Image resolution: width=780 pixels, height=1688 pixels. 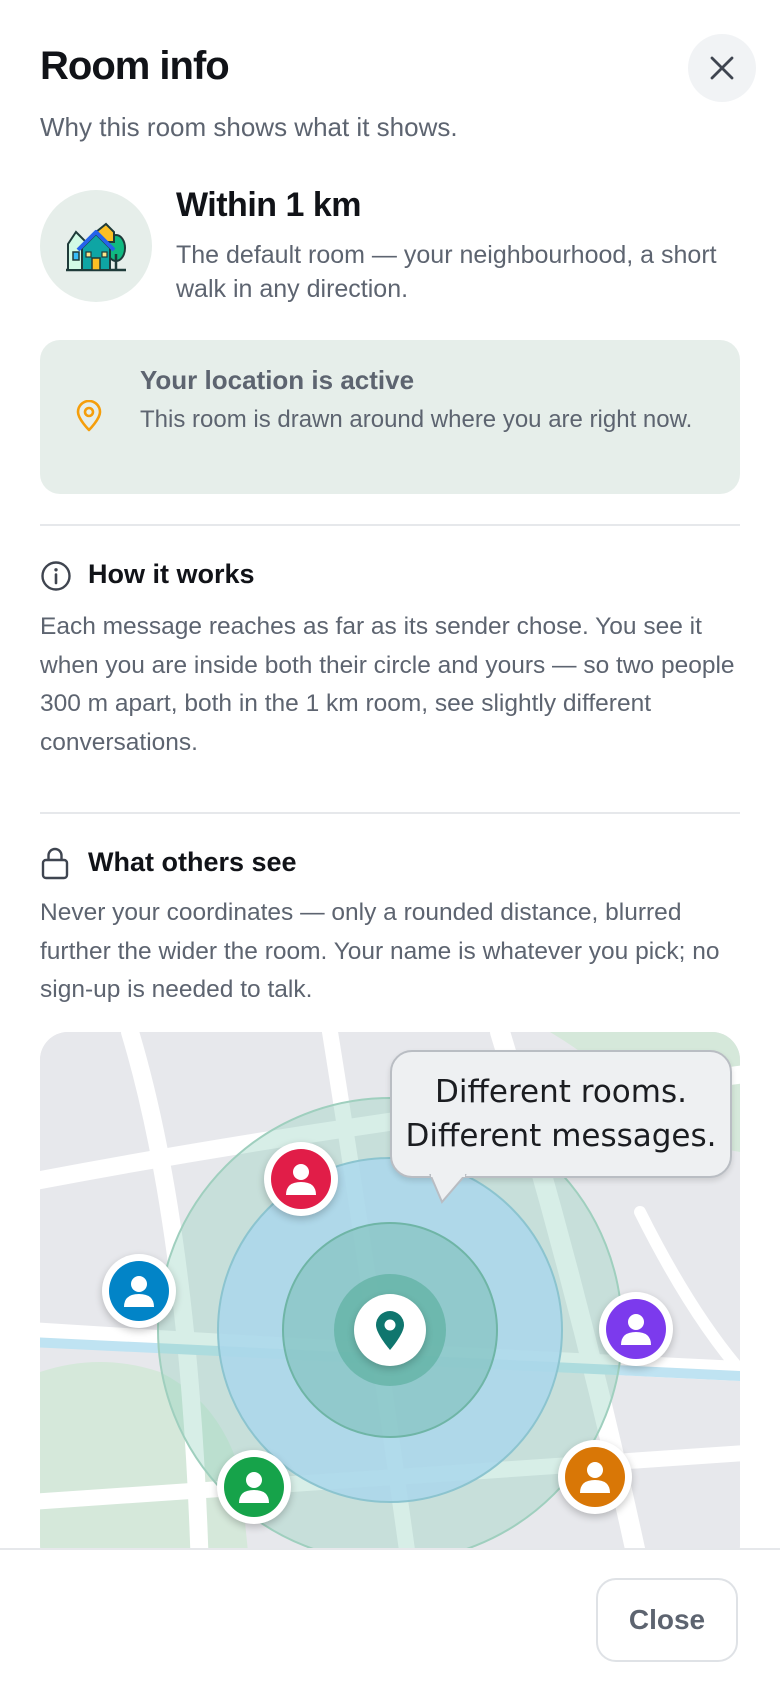 I want to click on how-it-works-title: How it works, so click(x=171, y=574).